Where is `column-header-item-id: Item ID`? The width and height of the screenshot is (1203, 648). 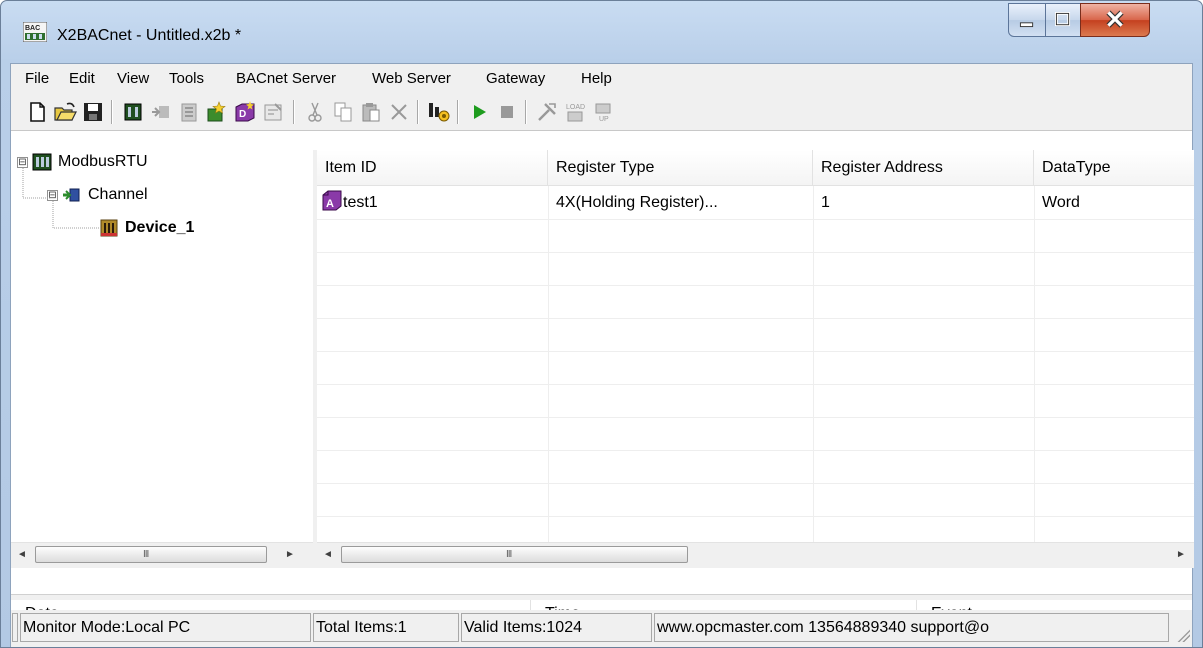
column-header-item-id: Item ID is located at coordinates (432, 168).